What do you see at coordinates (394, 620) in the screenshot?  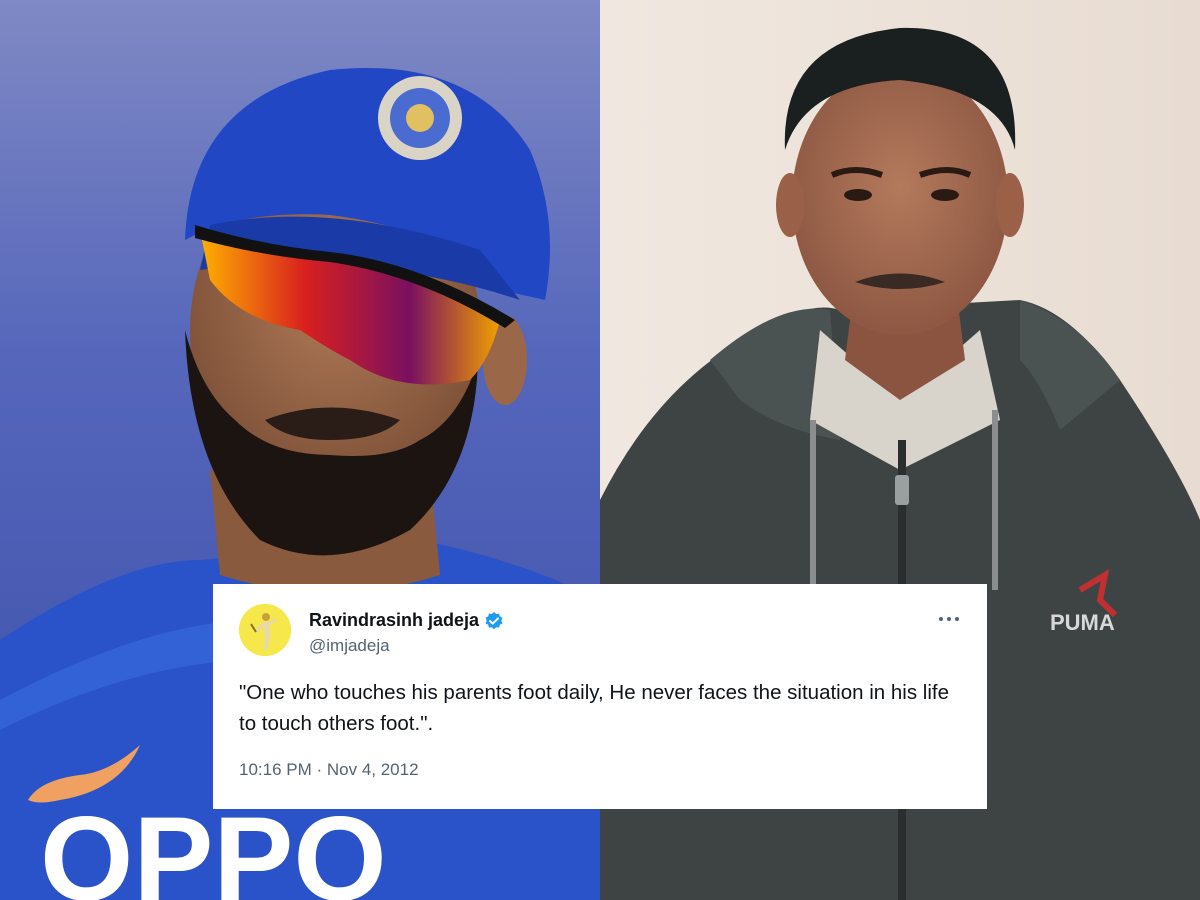 I see `display-name: Ravindrasinh jadeja` at bounding box center [394, 620].